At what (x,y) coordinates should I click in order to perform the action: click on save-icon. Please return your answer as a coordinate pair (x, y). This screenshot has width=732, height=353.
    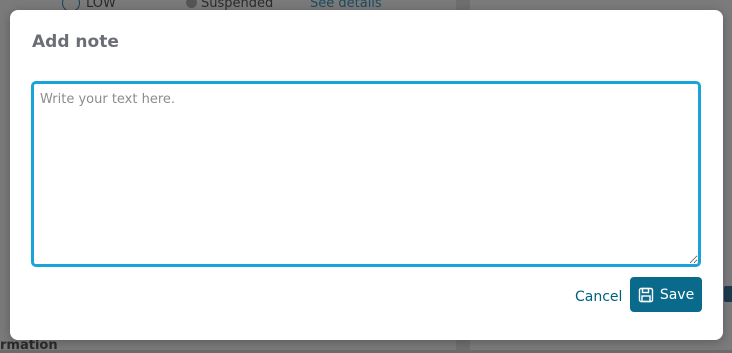
    Looking at the image, I should click on (646, 295).